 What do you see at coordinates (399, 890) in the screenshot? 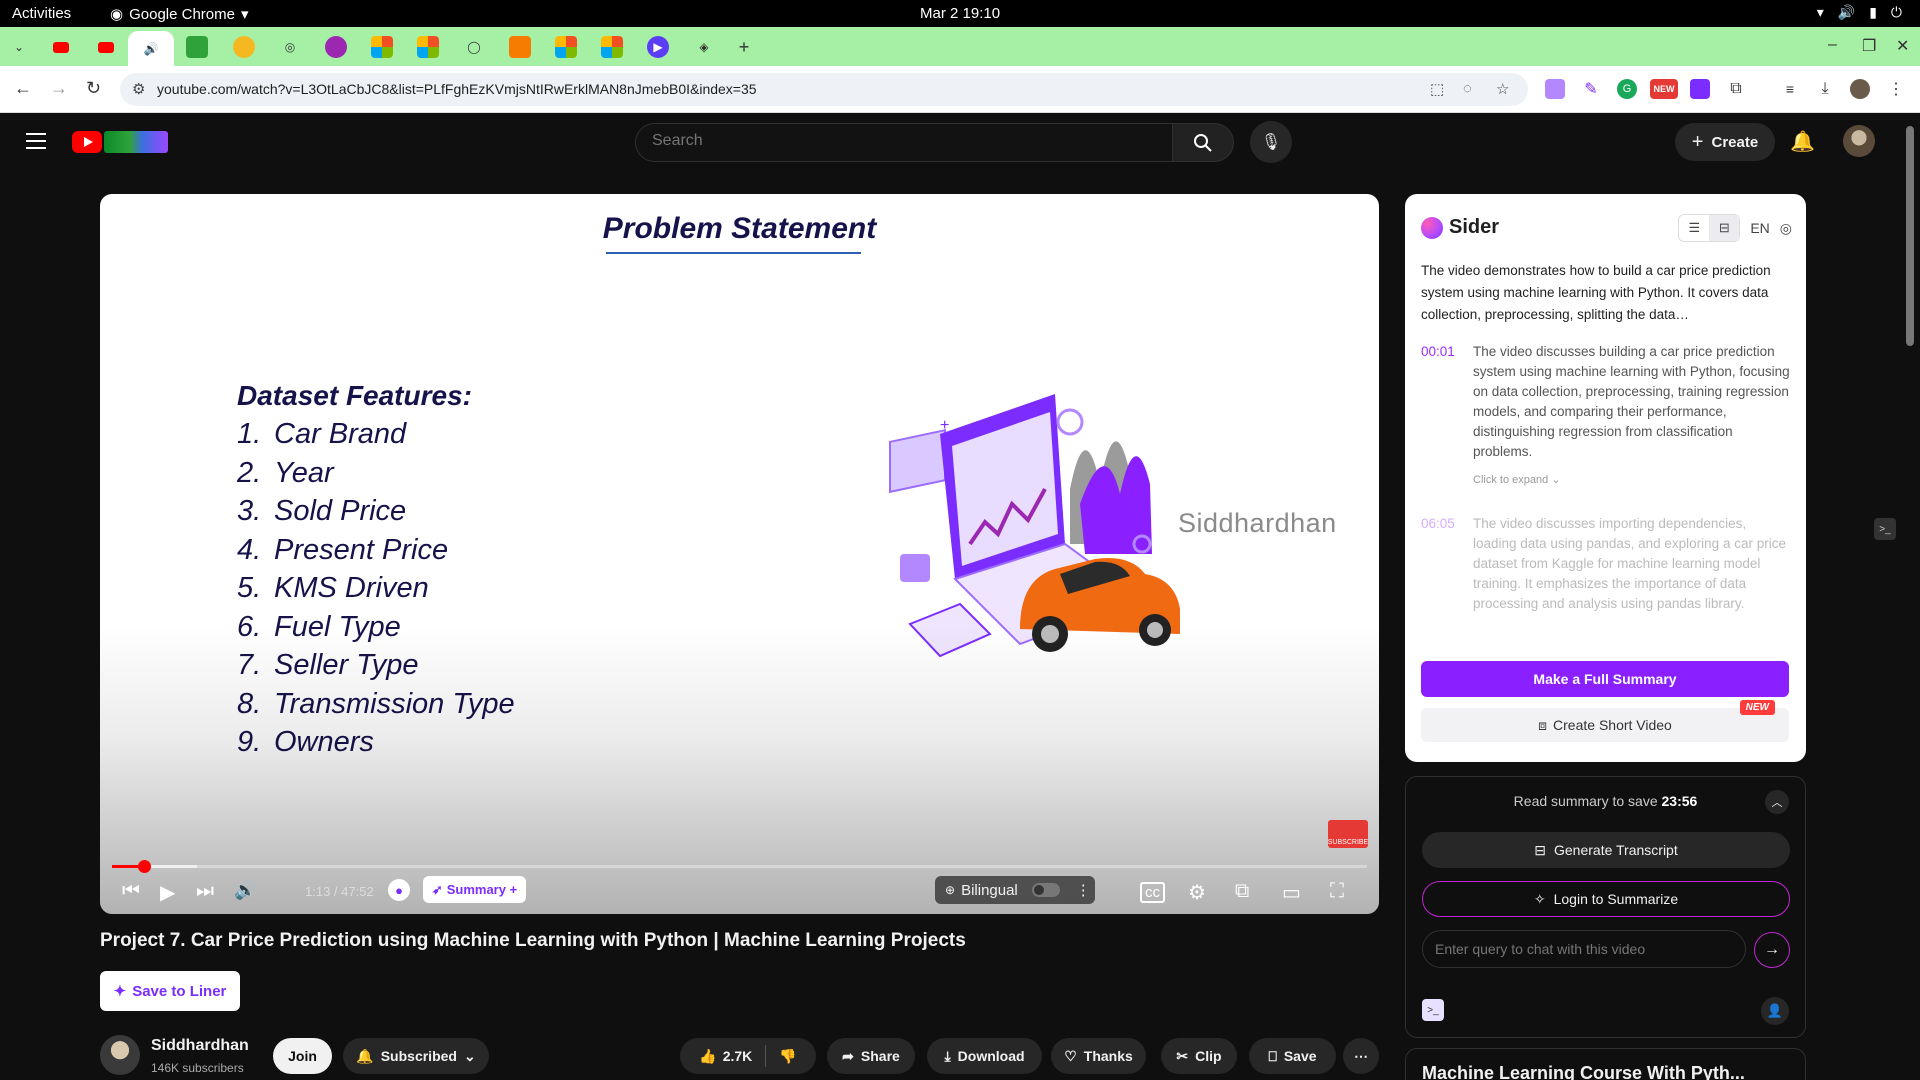
I see `location-pin-icon: ●` at bounding box center [399, 890].